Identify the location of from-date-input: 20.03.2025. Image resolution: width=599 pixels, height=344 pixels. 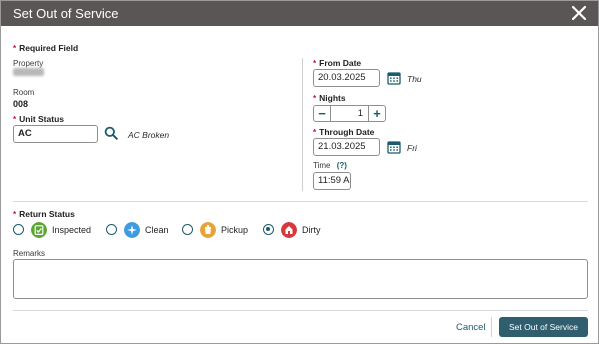
(346, 78).